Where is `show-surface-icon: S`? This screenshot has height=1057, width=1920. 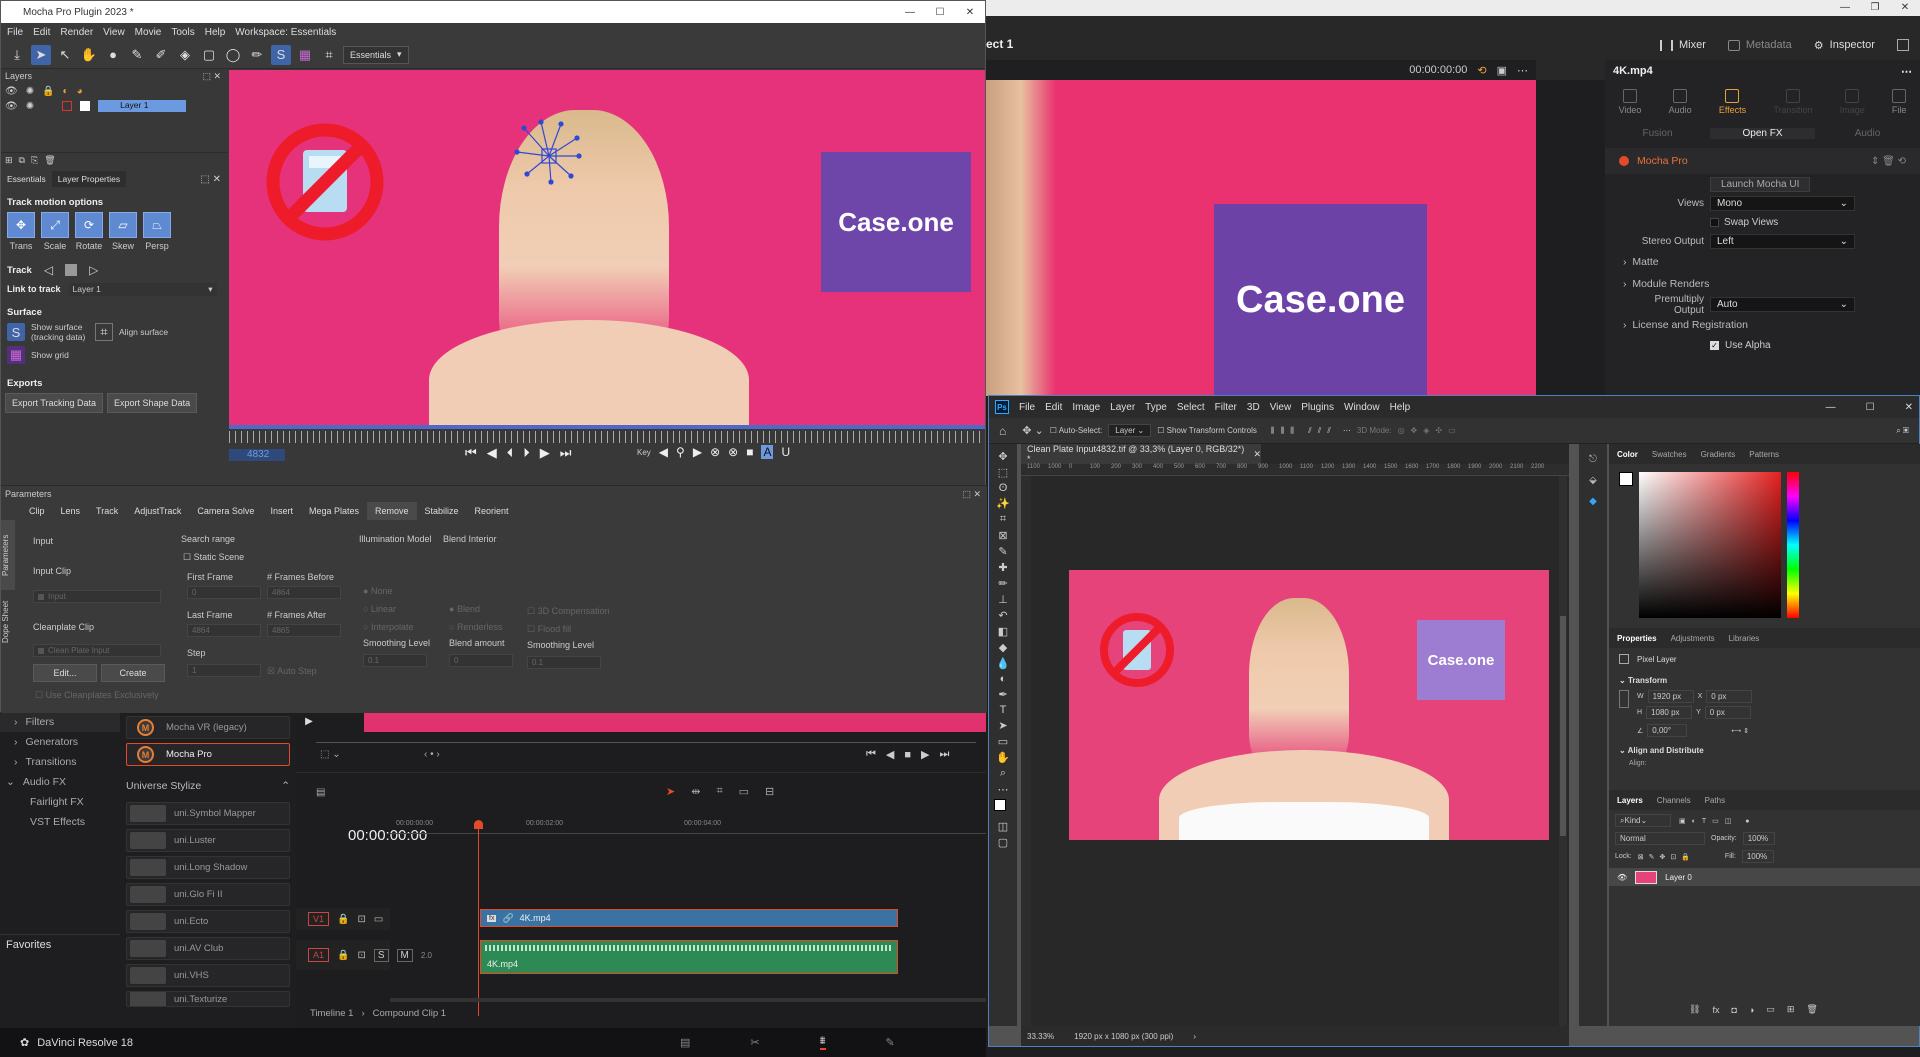 show-surface-icon: S is located at coordinates (16, 332).